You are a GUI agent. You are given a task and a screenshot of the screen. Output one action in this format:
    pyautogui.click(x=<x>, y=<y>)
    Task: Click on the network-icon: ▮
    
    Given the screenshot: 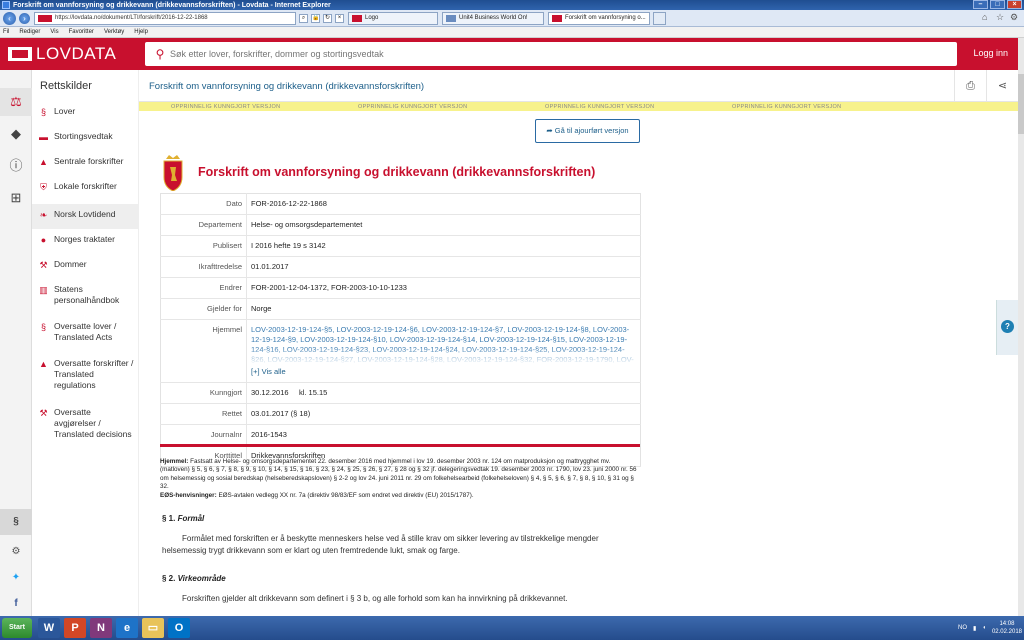 What is the action you would take?
    pyautogui.click(x=974, y=628)
    